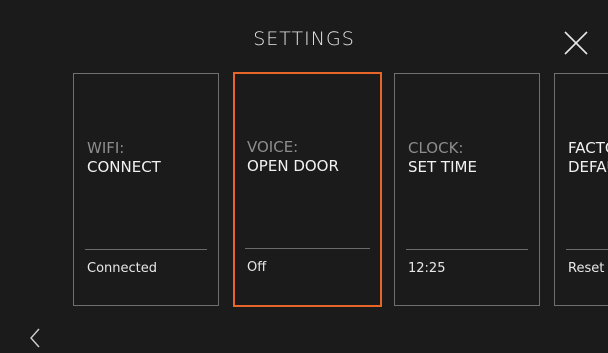 This screenshot has width=608, height=353. Describe the element at coordinates (106, 148) in the screenshot. I see `card-category: WIFI:` at that location.